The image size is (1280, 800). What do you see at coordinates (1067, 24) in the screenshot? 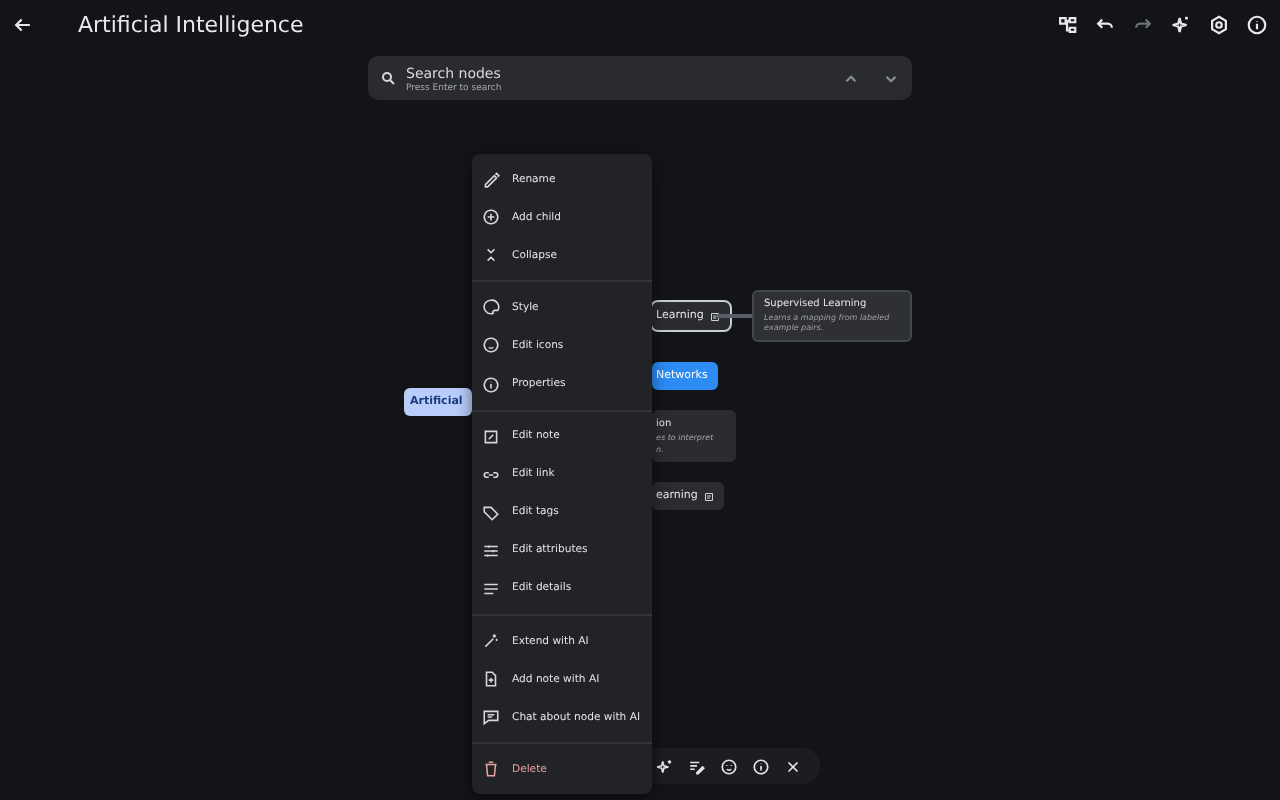
I see `tree-icon` at bounding box center [1067, 24].